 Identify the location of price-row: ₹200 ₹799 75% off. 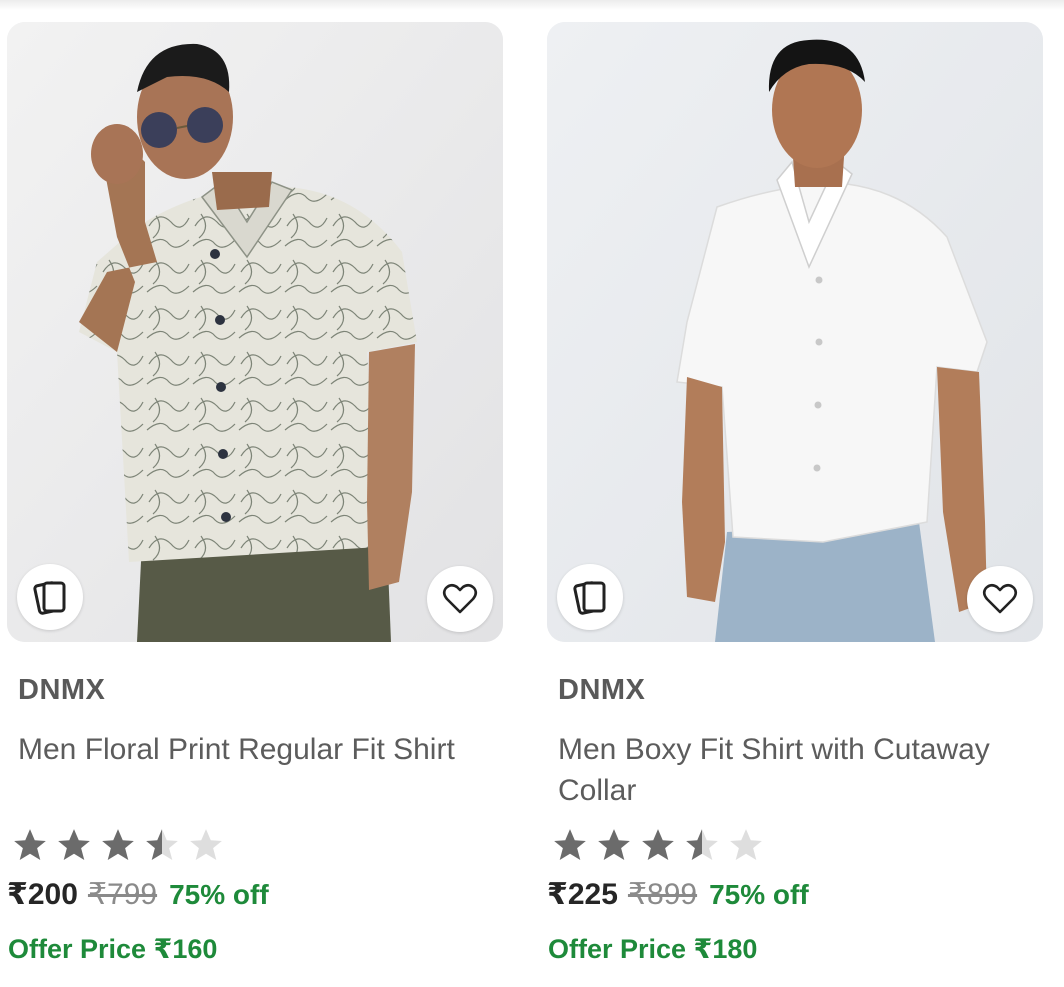
(255, 894).